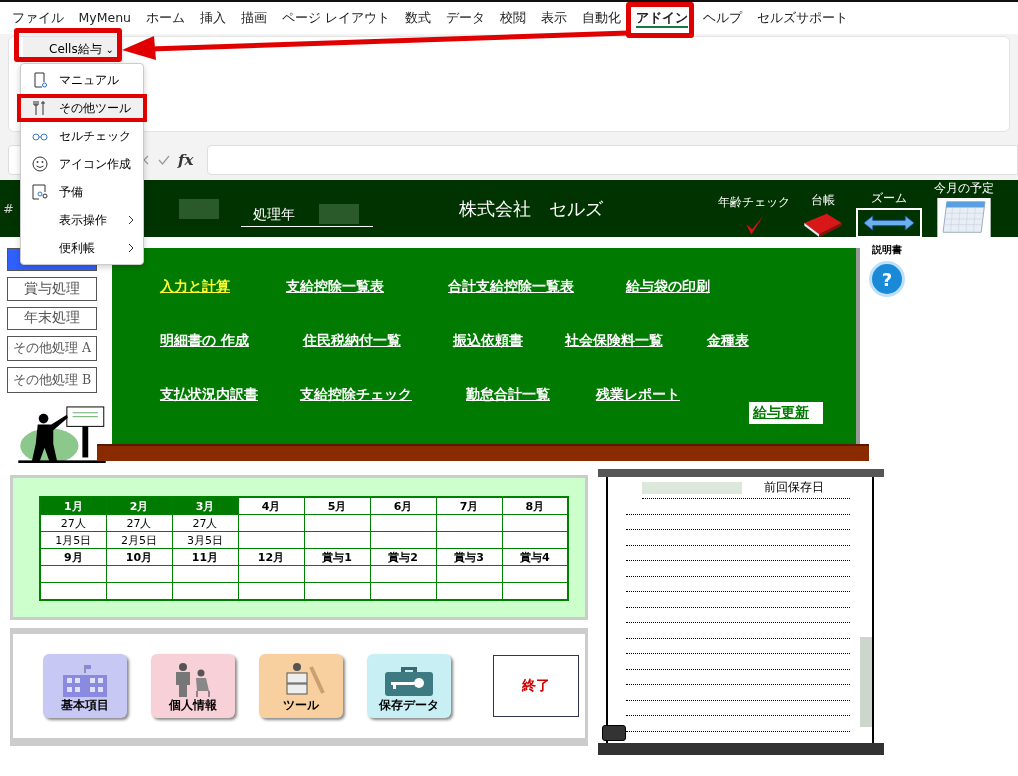  What do you see at coordinates (40, 108) in the screenshot?
I see `tools-icon` at bounding box center [40, 108].